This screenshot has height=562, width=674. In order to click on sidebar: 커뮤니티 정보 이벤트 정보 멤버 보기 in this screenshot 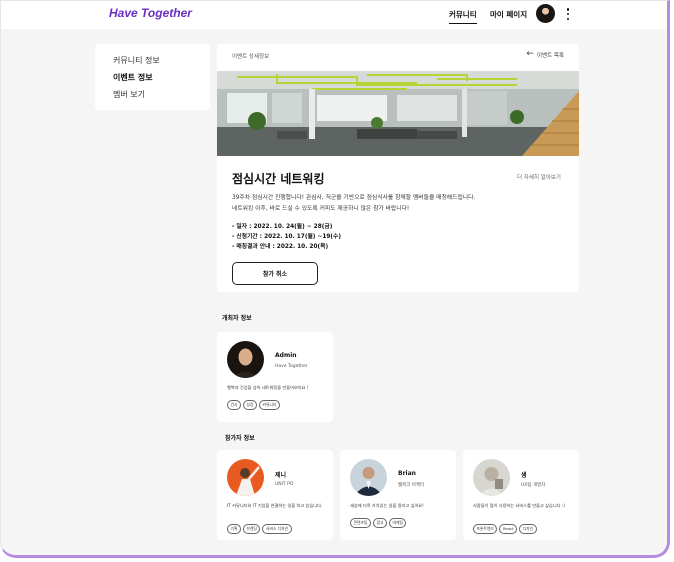, I will do `click(152, 77)`.